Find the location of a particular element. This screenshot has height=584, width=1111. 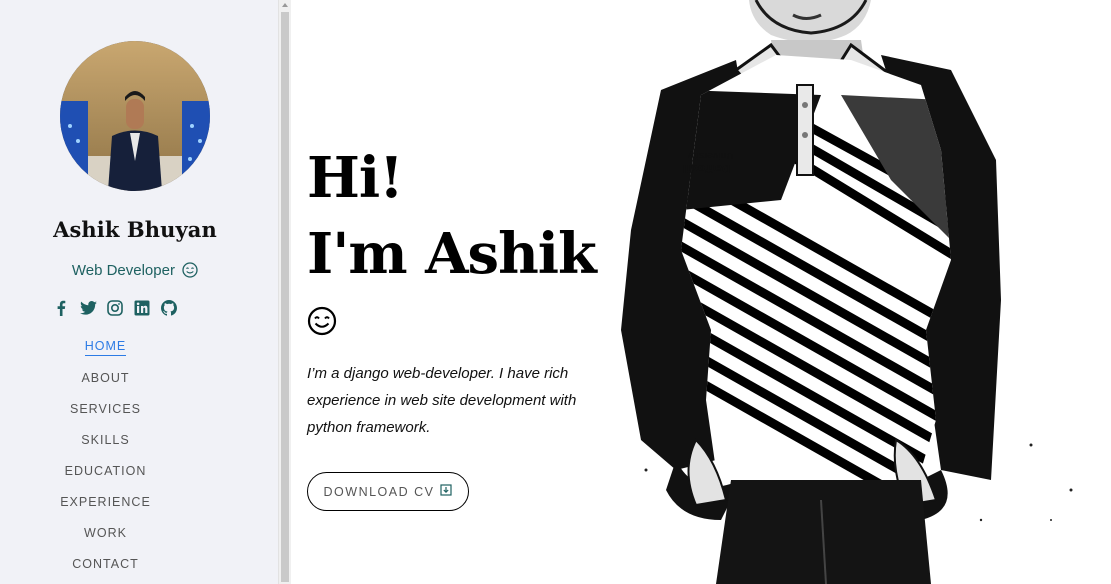

nav-link-services: SERVICES is located at coordinates (105, 410).